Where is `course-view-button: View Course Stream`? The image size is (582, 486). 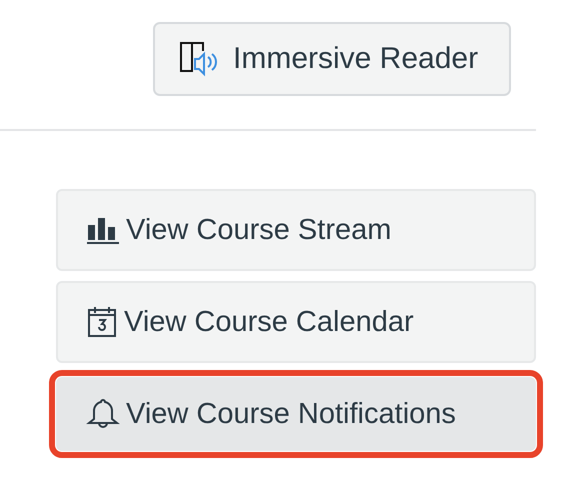
course-view-button: View Course Stream is located at coordinates (296, 230).